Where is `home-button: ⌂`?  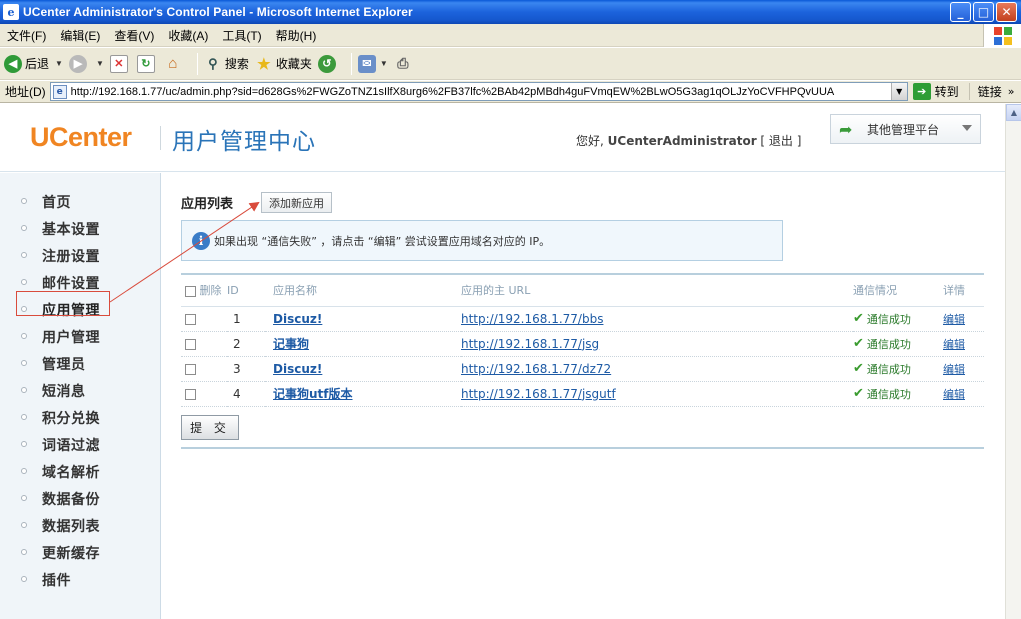 home-button: ⌂ is located at coordinates (174, 64).